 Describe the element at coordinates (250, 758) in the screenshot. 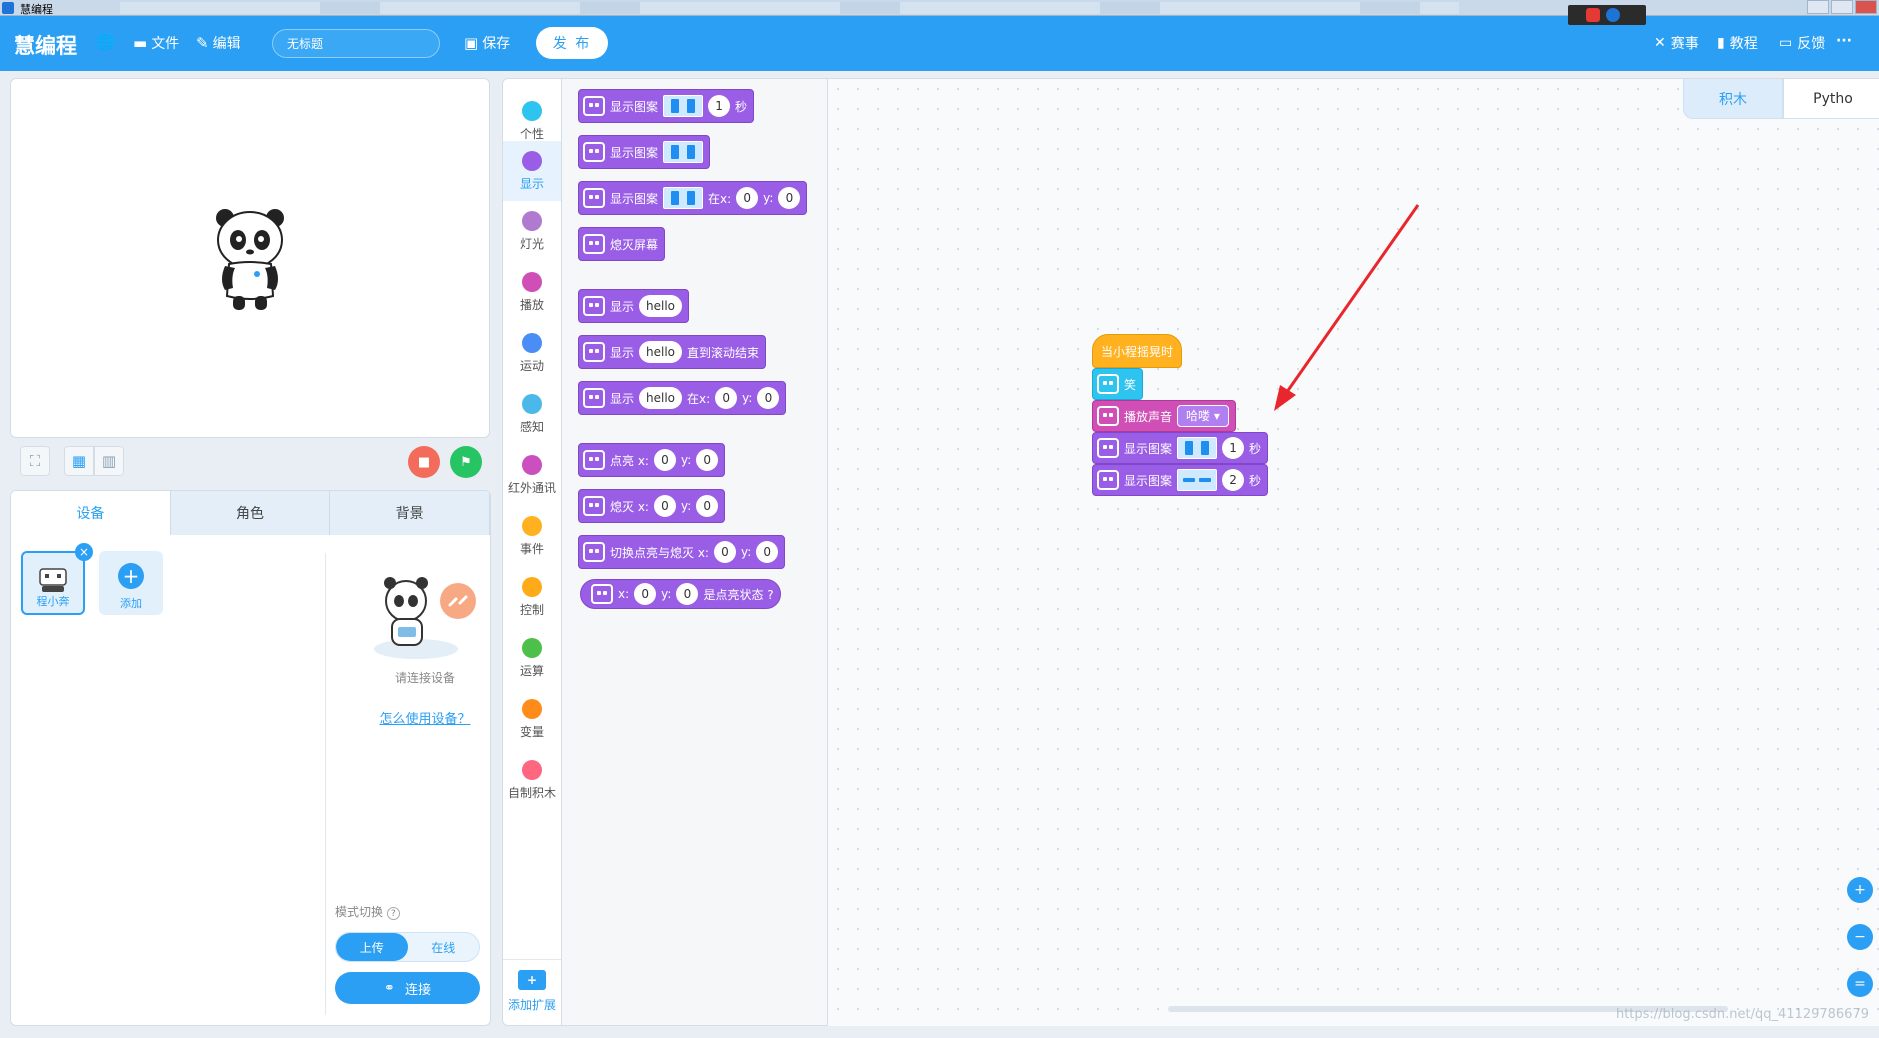

I see `device-panel: 设备 角色 背景 程小奔 × + 添加 请连接设备 怎么使用设备？ 模式切换 ?` at that location.